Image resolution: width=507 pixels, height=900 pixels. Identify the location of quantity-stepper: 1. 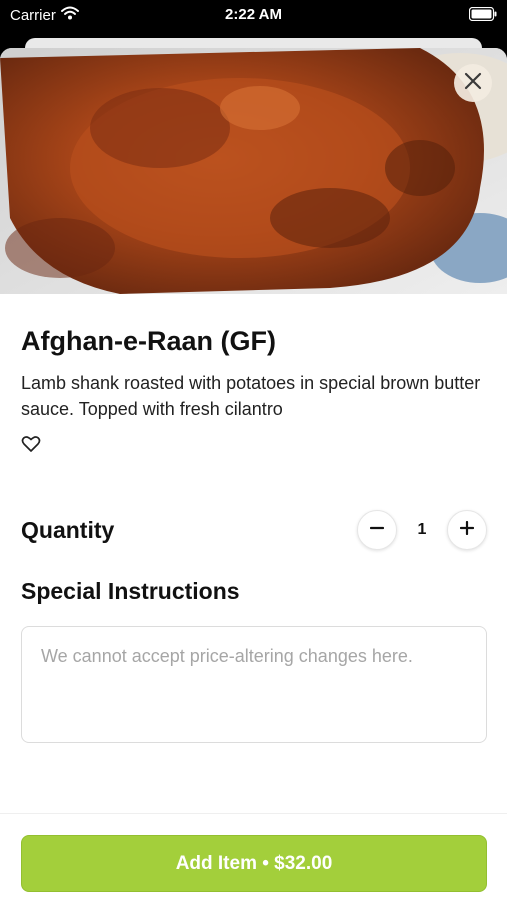
(422, 530).